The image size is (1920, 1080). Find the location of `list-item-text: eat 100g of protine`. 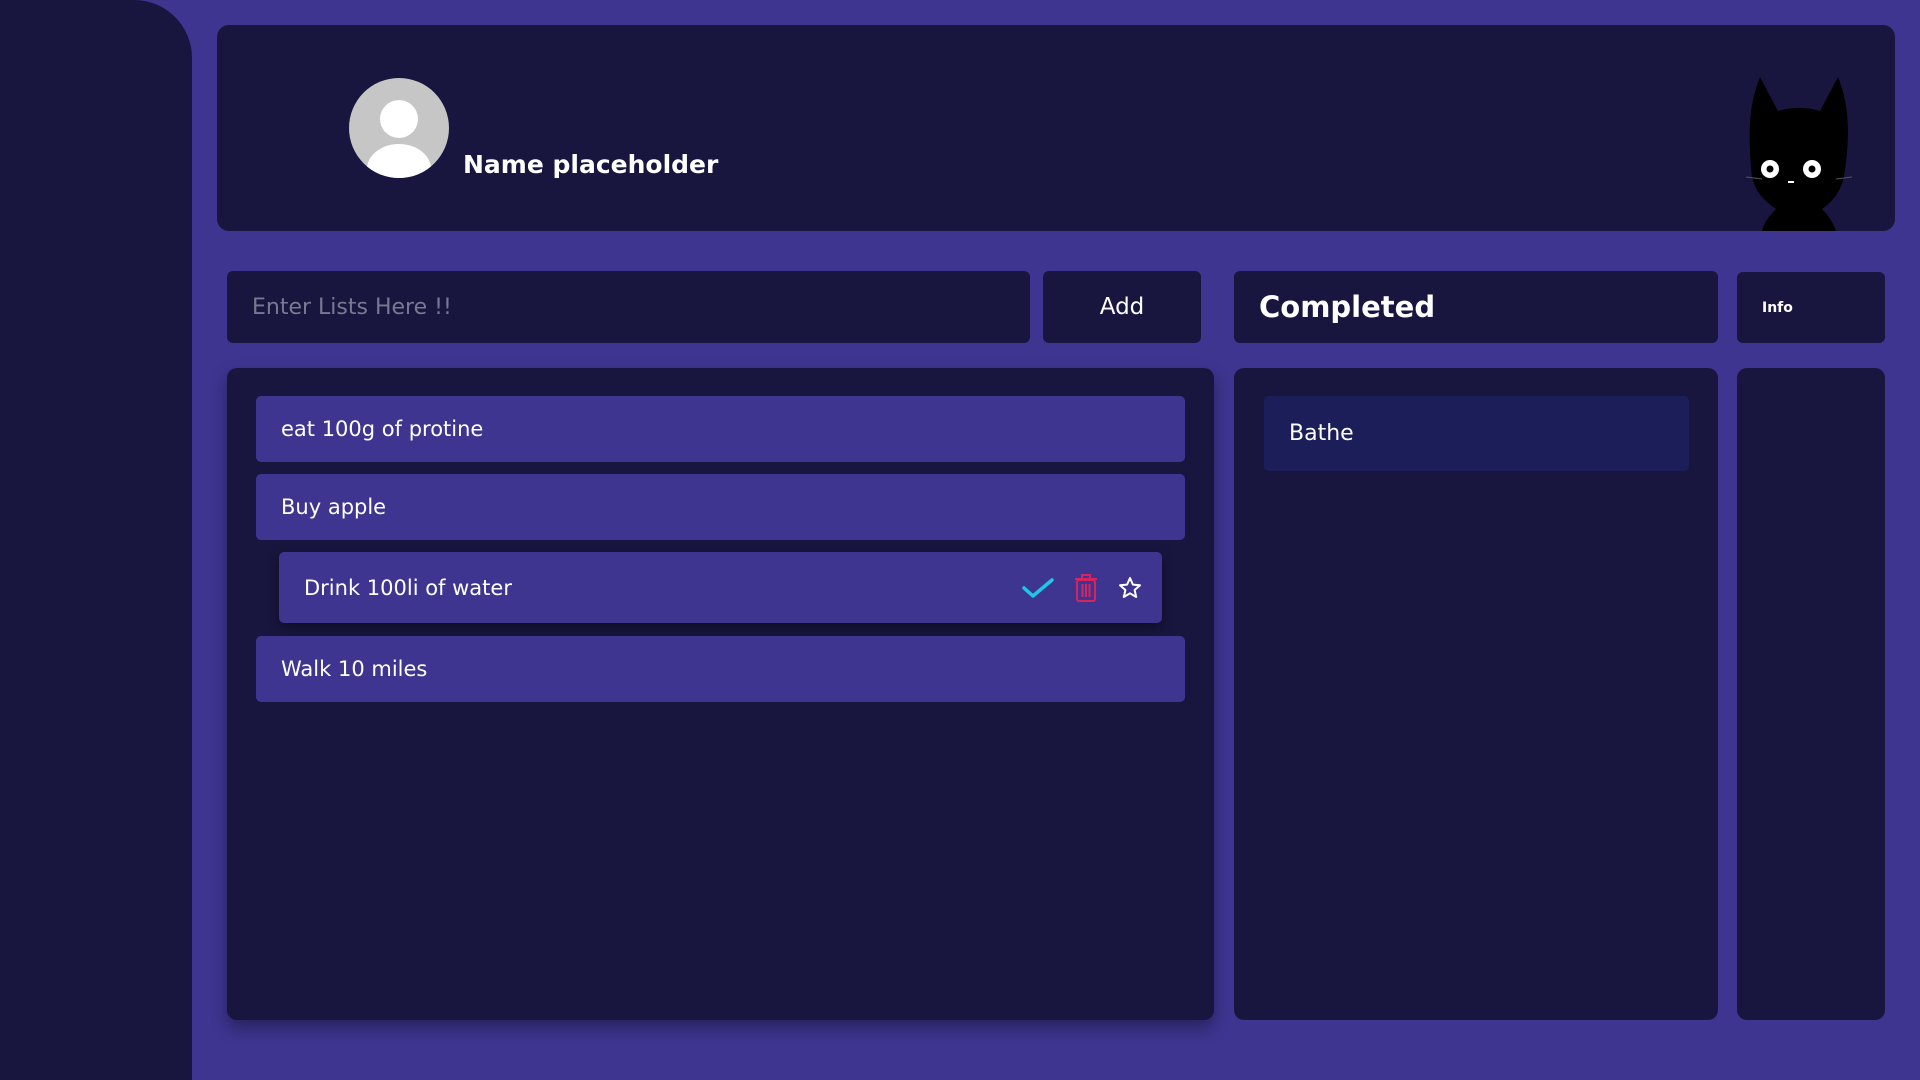

list-item-text: eat 100g of protine is located at coordinates (382, 429).